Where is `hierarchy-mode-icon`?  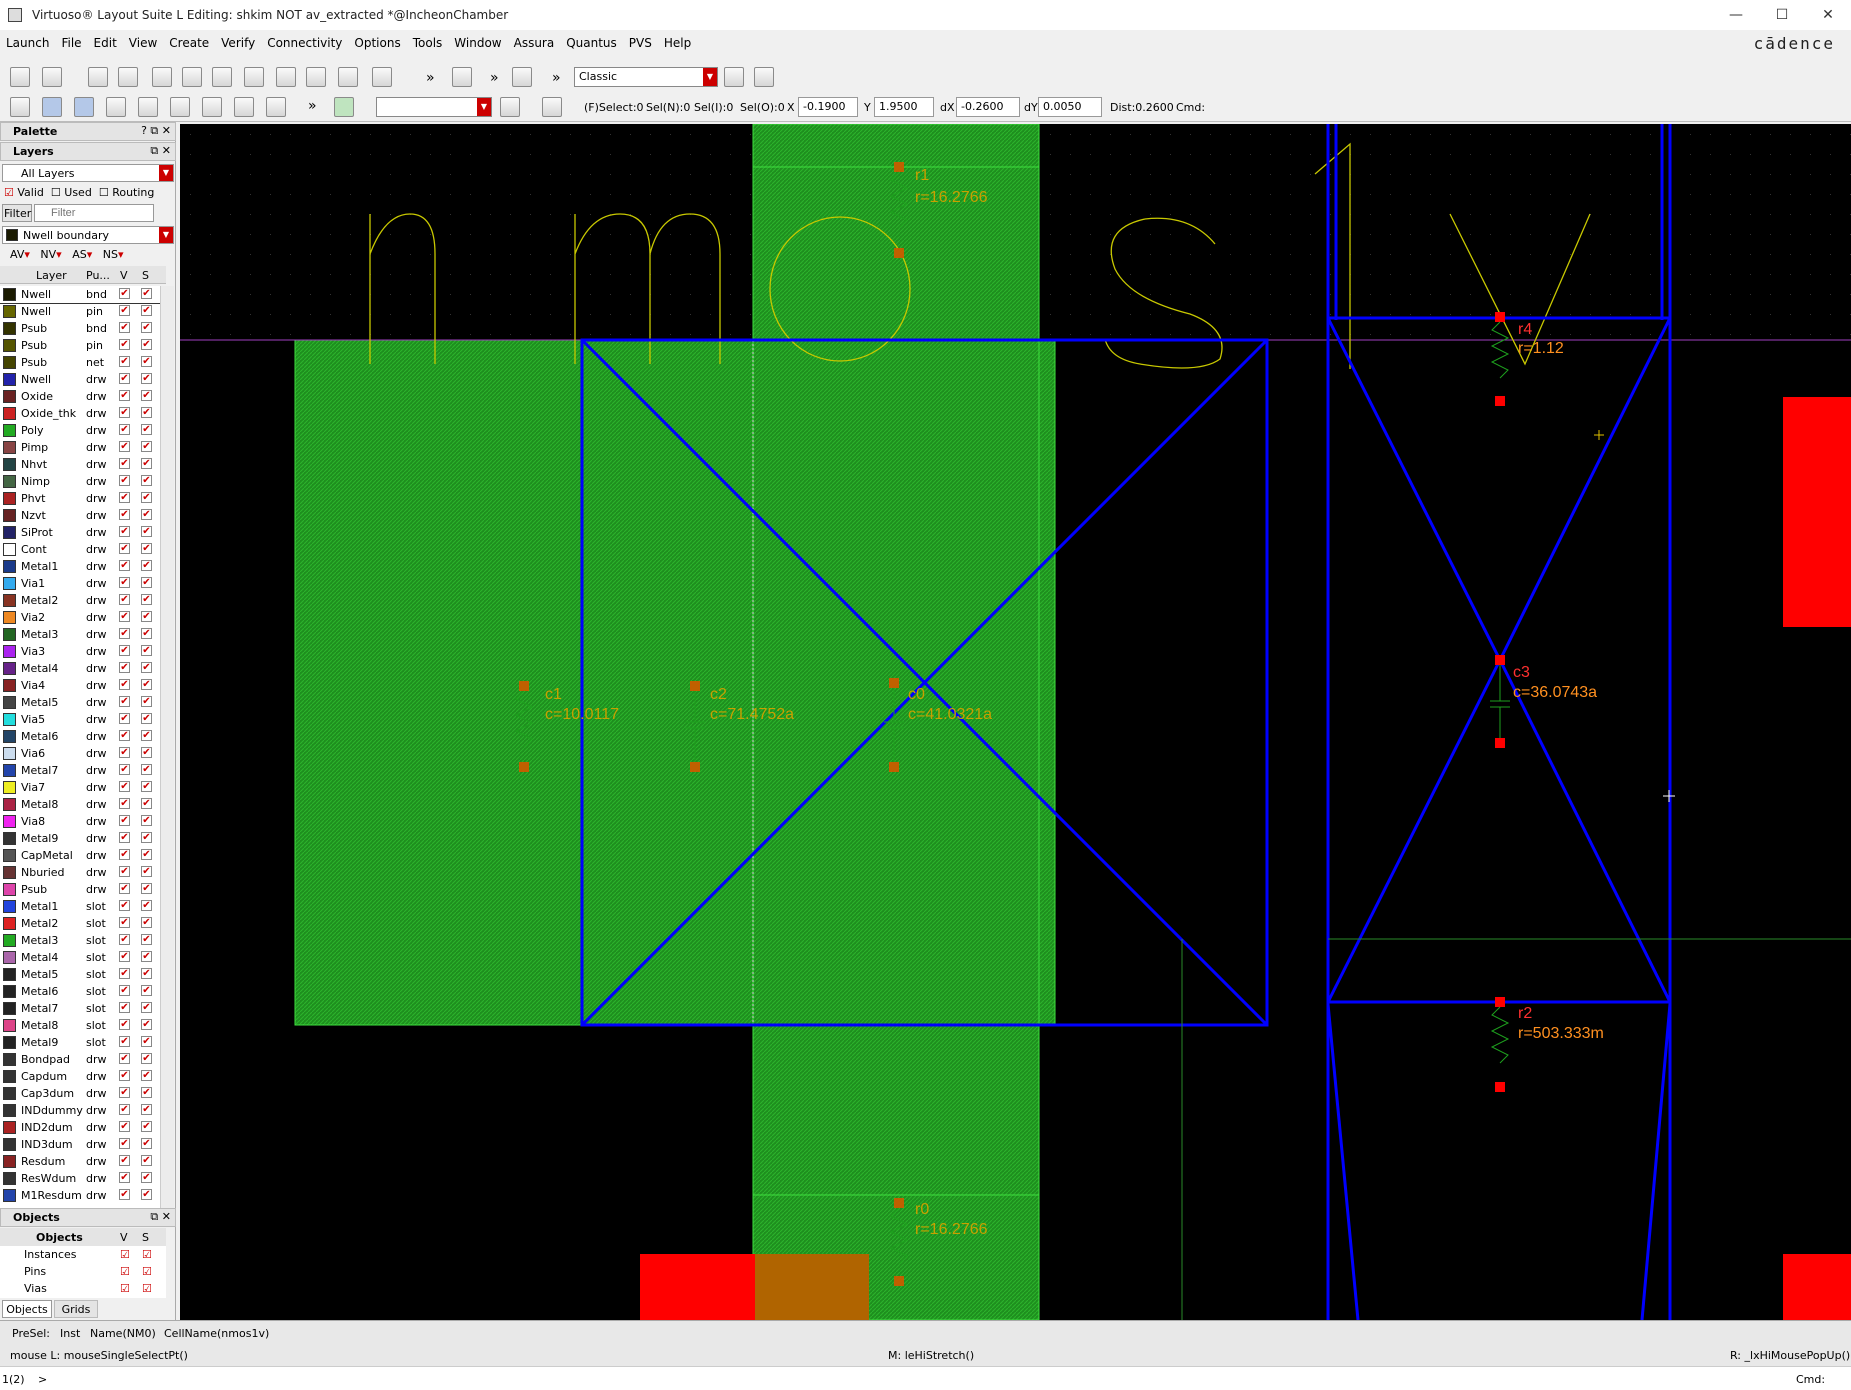 hierarchy-mode-icon is located at coordinates (84, 107).